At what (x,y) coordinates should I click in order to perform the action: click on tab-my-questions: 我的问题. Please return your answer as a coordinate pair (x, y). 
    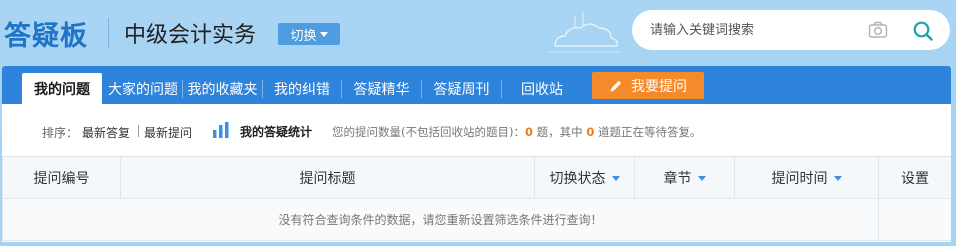
    Looking at the image, I should click on (62, 88).